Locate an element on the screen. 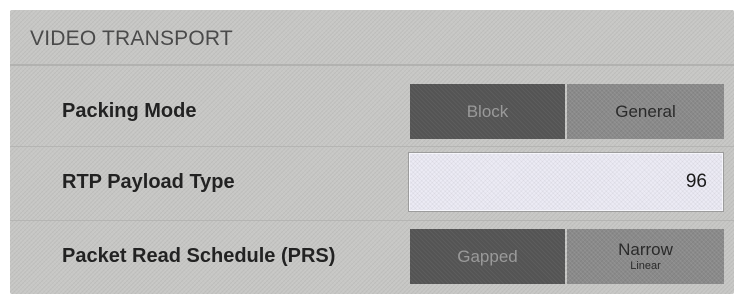 The height and width of the screenshot is (298, 744). prs-narrow-linear-button: Narrow Linear is located at coordinates (645, 256).